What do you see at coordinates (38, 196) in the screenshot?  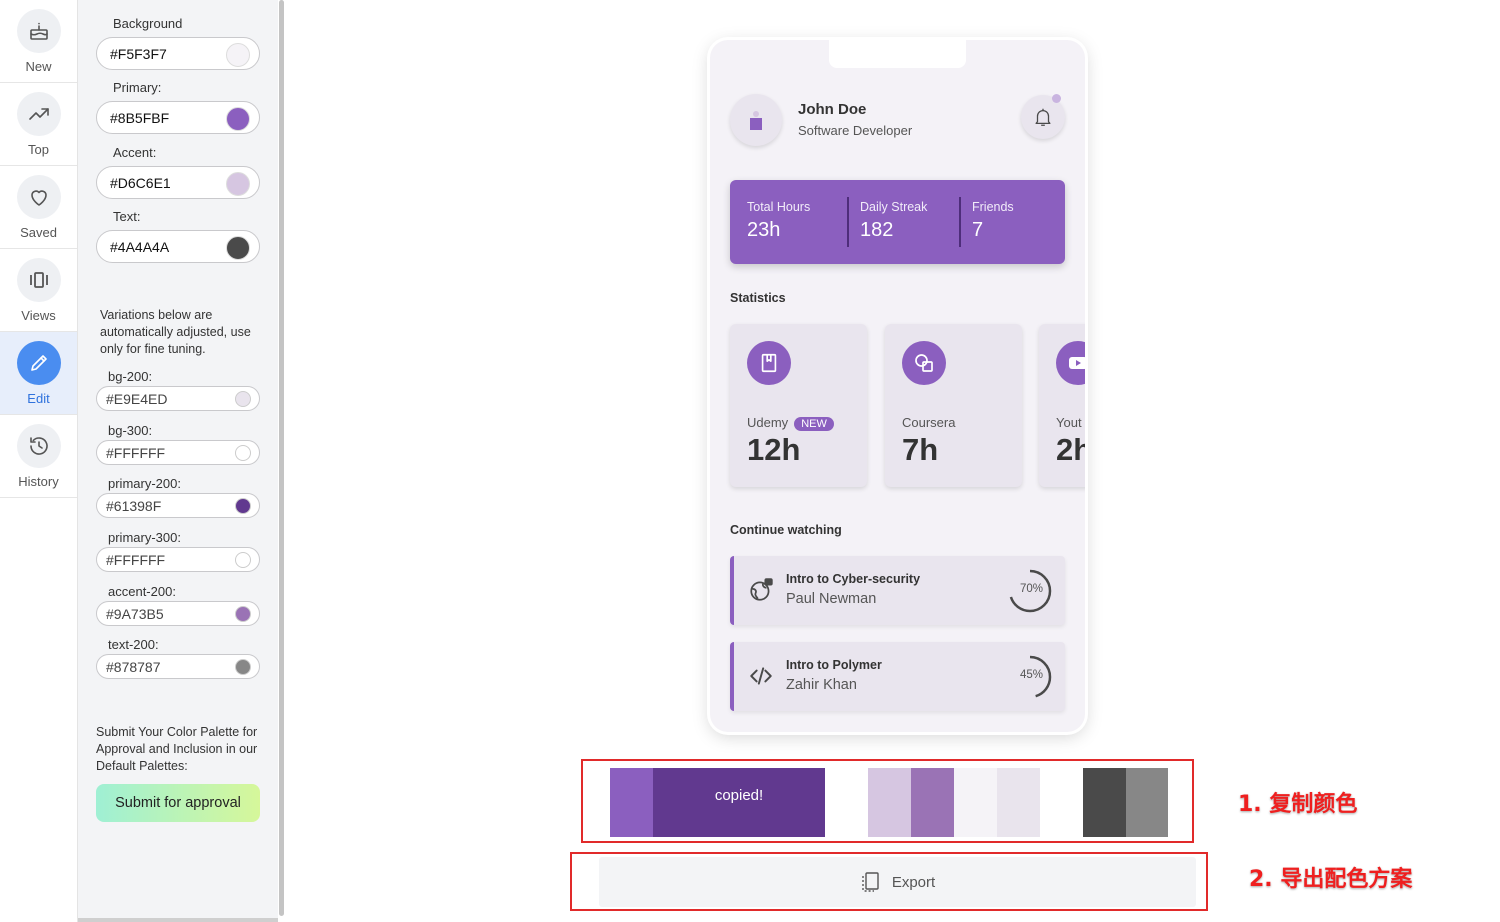 I see `heart-icon` at bounding box center [38, 196].